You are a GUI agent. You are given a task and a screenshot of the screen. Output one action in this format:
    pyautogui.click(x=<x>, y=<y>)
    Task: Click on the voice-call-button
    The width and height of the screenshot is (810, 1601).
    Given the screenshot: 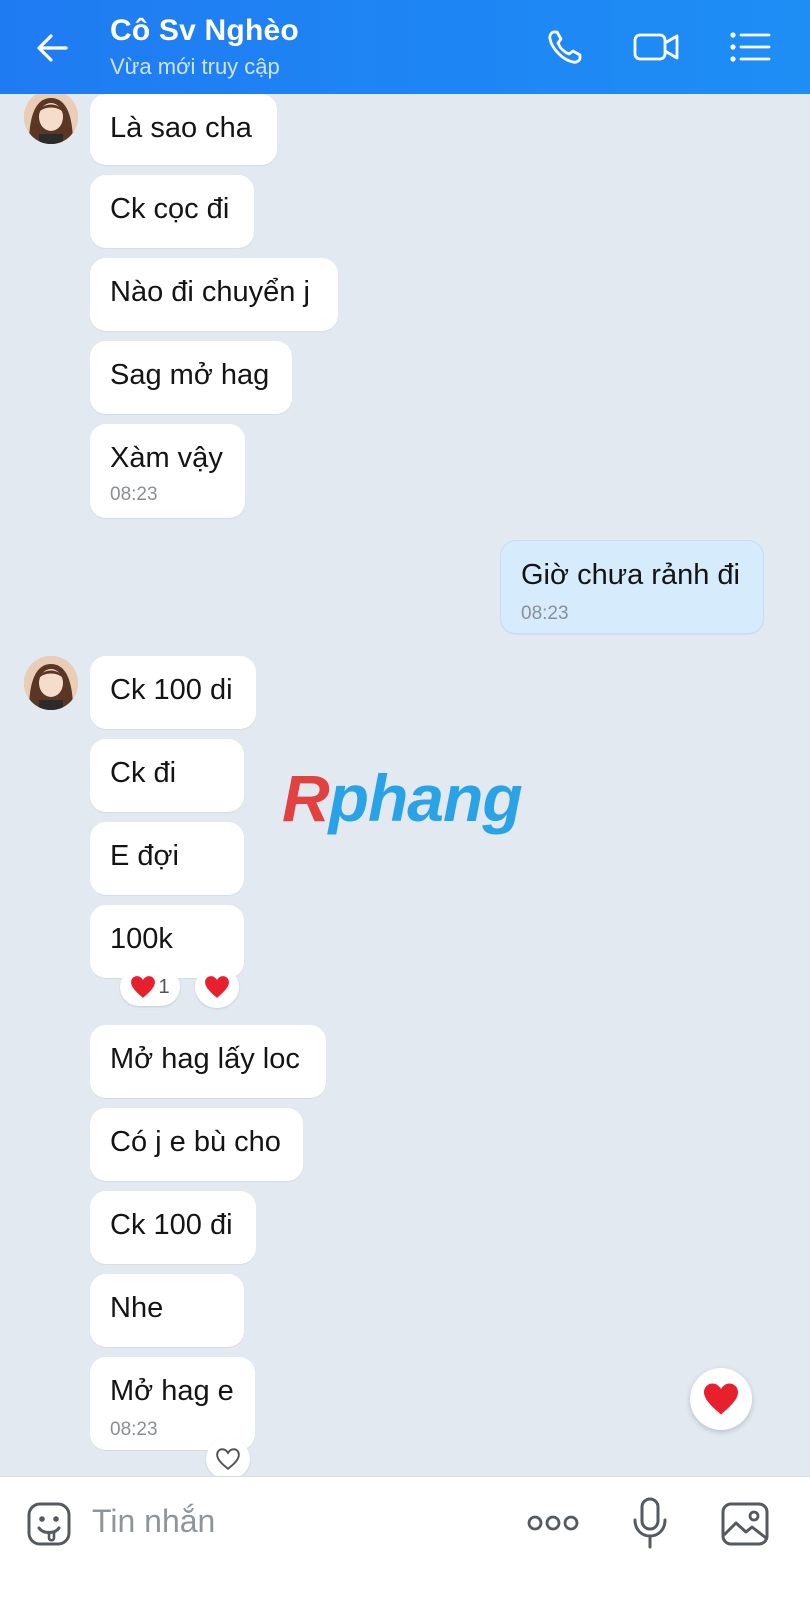 What is the action you would take?
    pyautogui.click(x=565, y=47)
    